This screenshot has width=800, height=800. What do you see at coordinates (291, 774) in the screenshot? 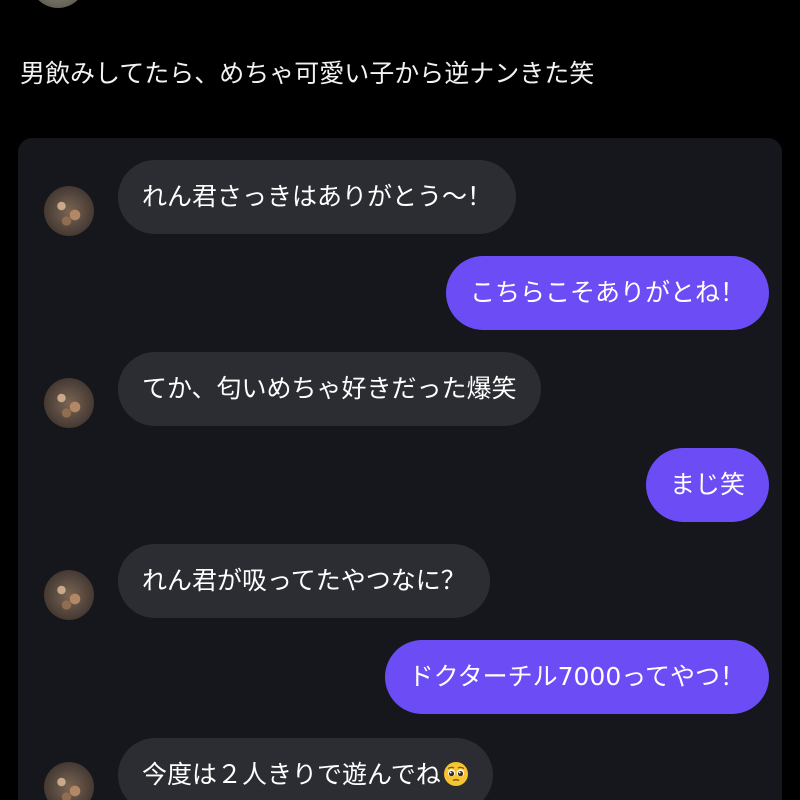
I see `incoming-message-text: 今度は２人きりで遊んでね` at bounding box center [291, 774].